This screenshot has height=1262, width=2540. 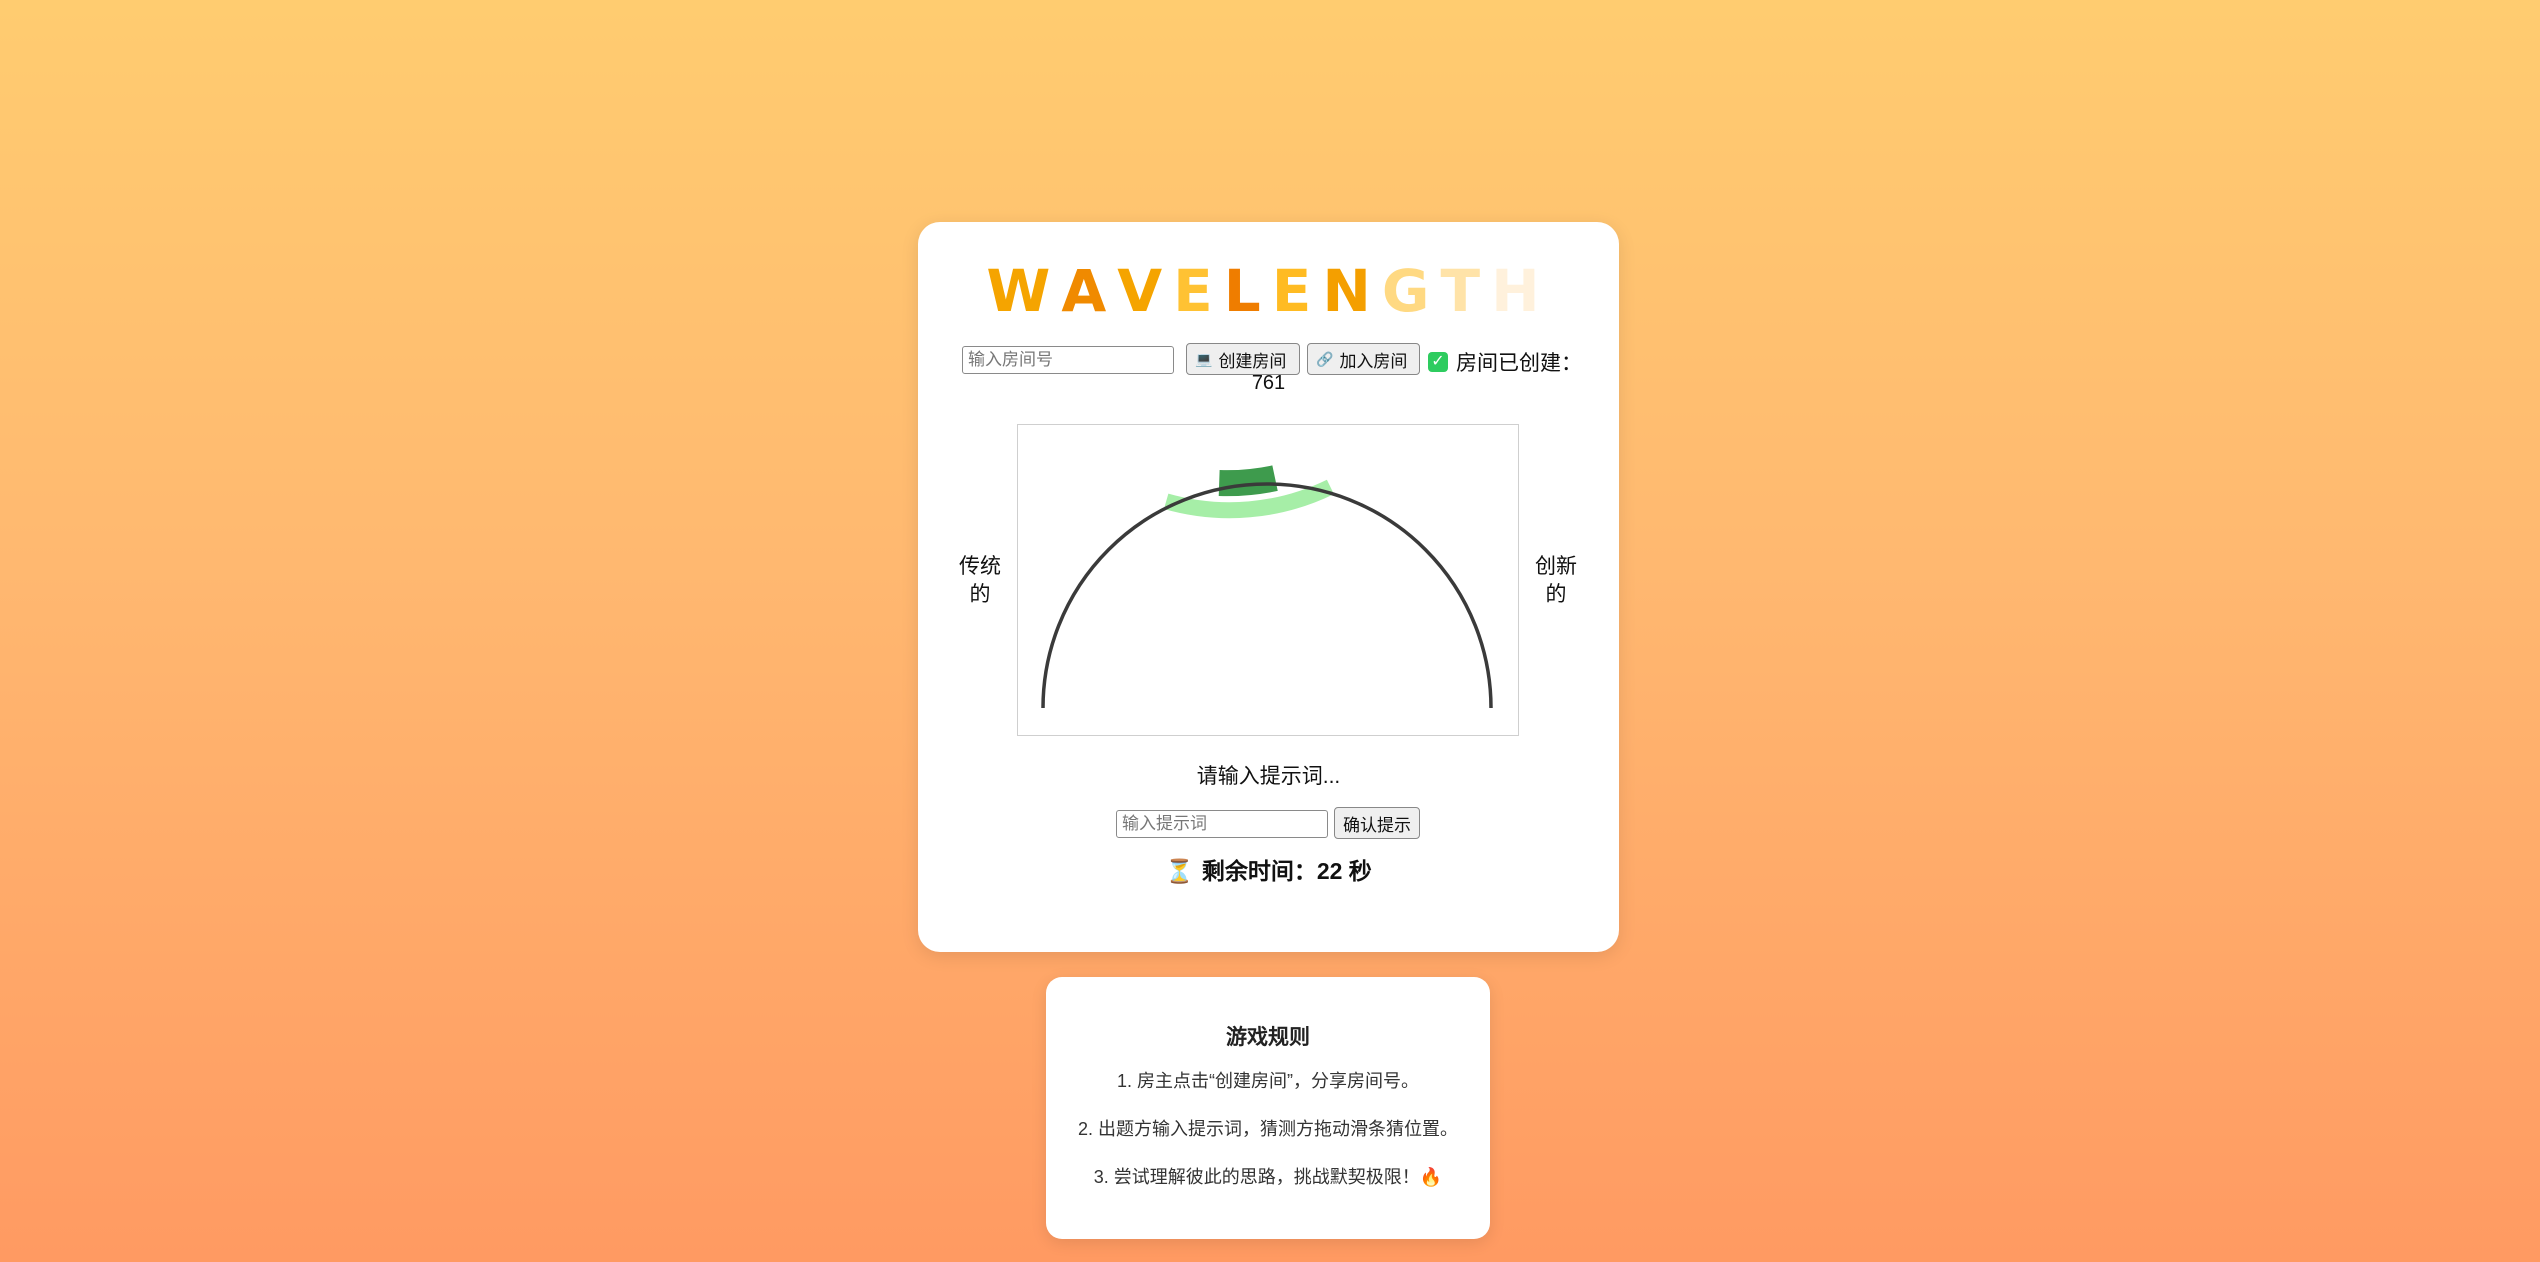 I want to click on countdown-timer: ⏳ 剩余时间：22 秒, so click(x=1268, y=869).